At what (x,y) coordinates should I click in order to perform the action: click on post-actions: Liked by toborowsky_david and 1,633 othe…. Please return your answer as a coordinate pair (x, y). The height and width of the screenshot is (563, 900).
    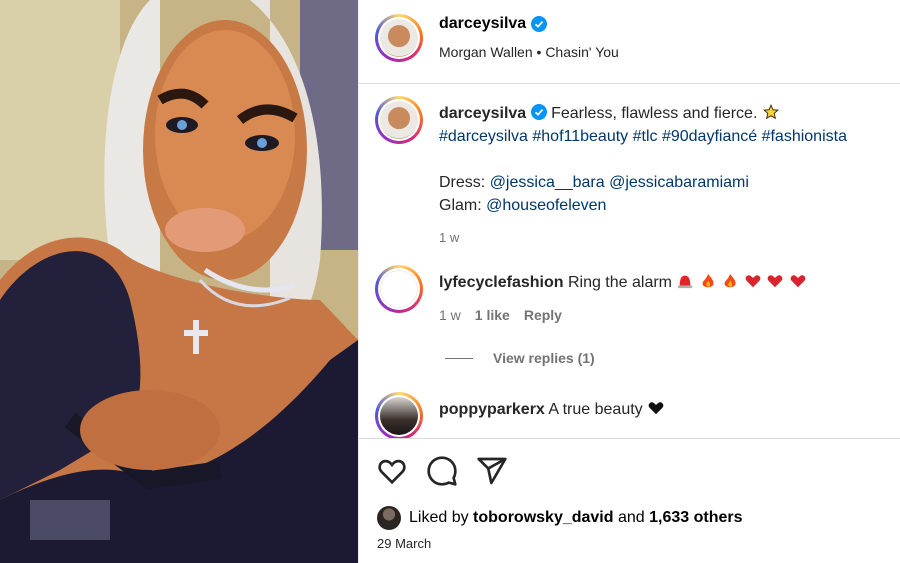
    Looking at the image, I should click on (629, 500).